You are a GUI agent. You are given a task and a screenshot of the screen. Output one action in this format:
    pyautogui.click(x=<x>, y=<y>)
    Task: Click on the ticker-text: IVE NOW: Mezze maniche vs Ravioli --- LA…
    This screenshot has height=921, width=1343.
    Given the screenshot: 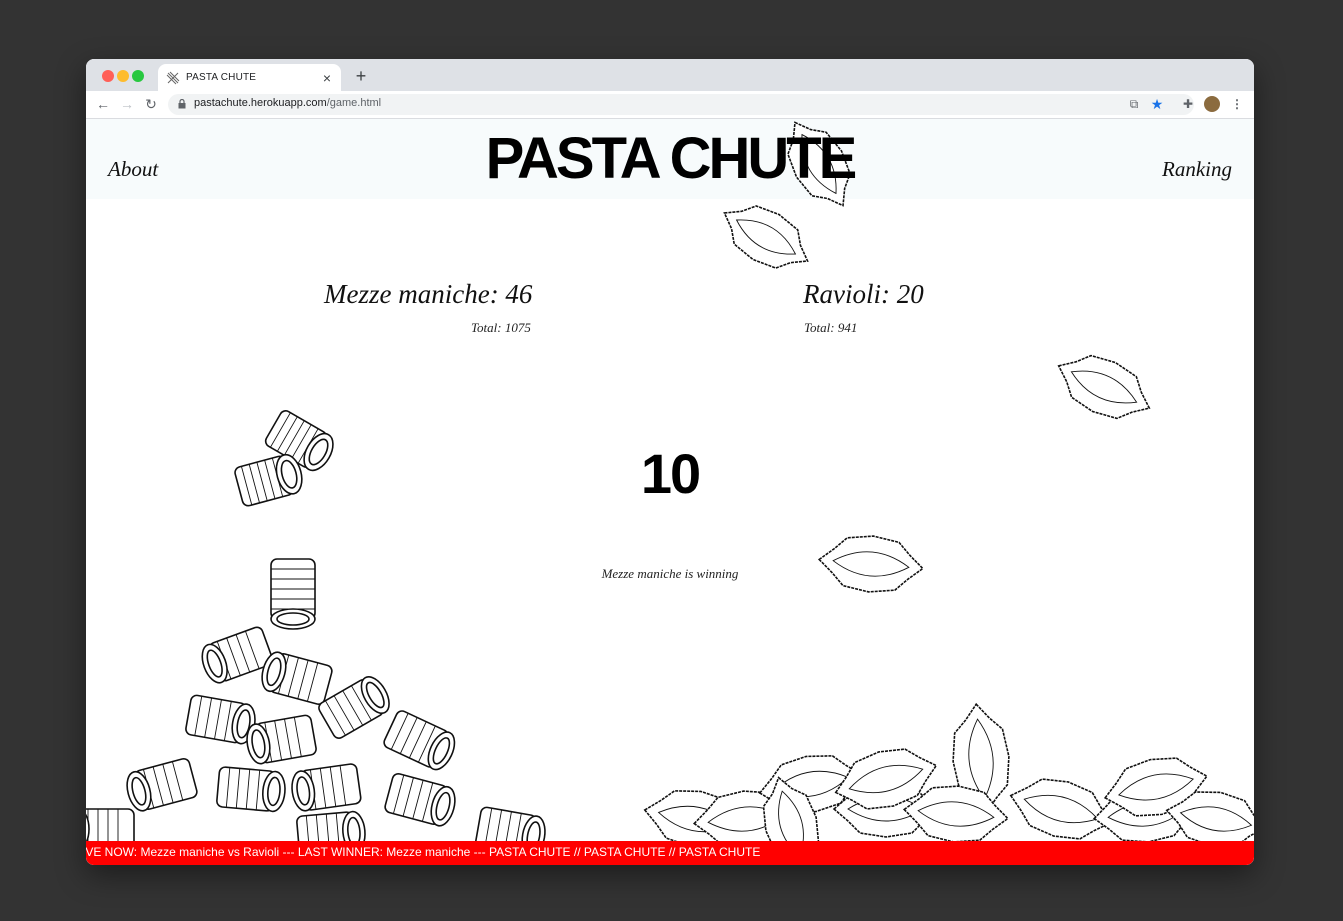 What is the action you would take?
    pyautogui.click(x=423, y=852)
    